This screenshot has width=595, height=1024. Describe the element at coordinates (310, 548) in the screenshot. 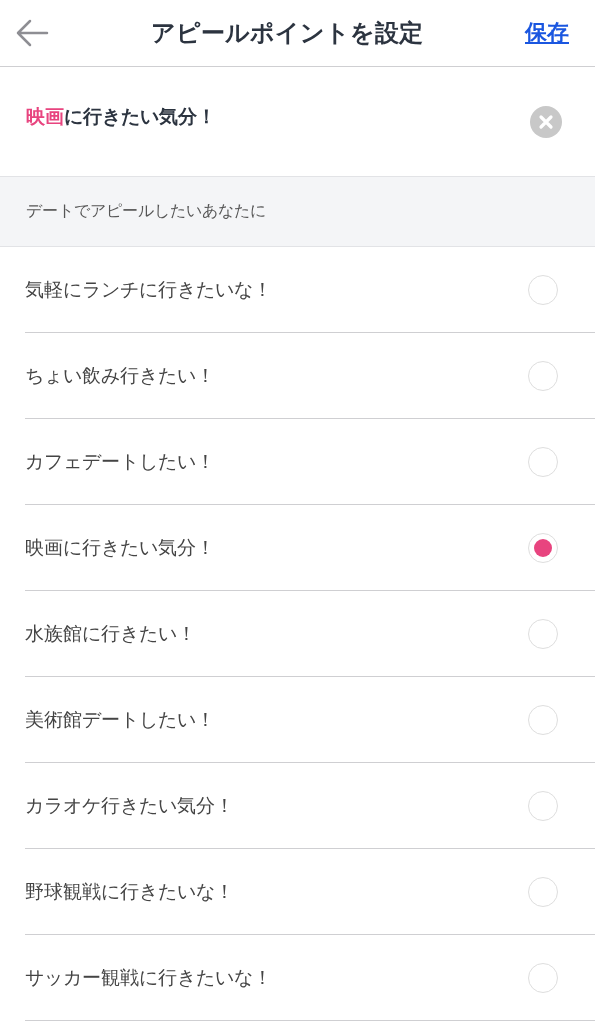

I see `option-row: 映画に行きたい気分！` at that location.